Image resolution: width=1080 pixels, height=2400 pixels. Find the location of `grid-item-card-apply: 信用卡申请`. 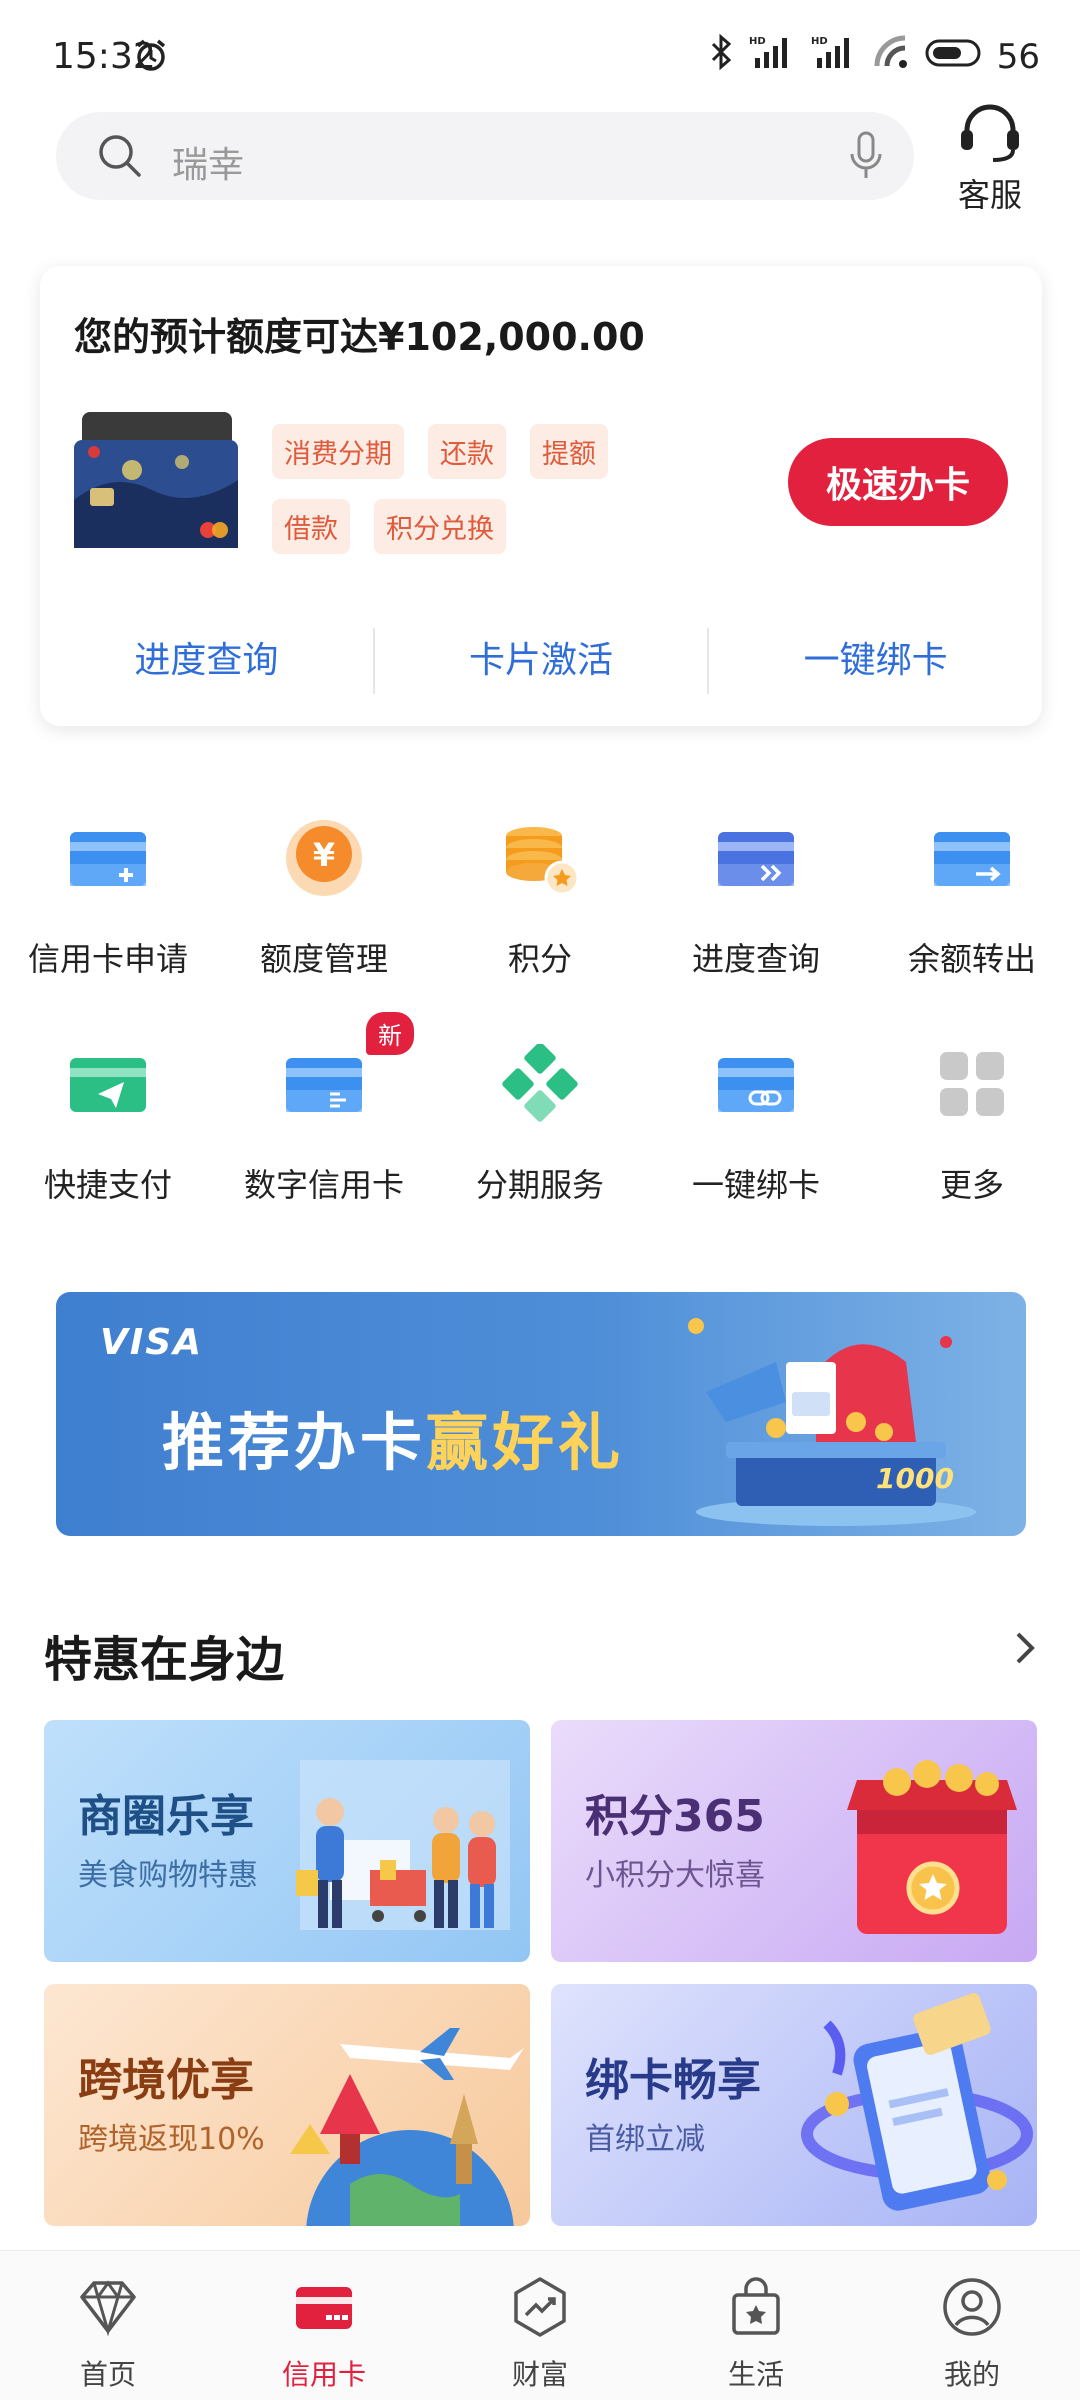

grid-item-card-apply: 信用卡申请 is located at coordinates (108, 913).